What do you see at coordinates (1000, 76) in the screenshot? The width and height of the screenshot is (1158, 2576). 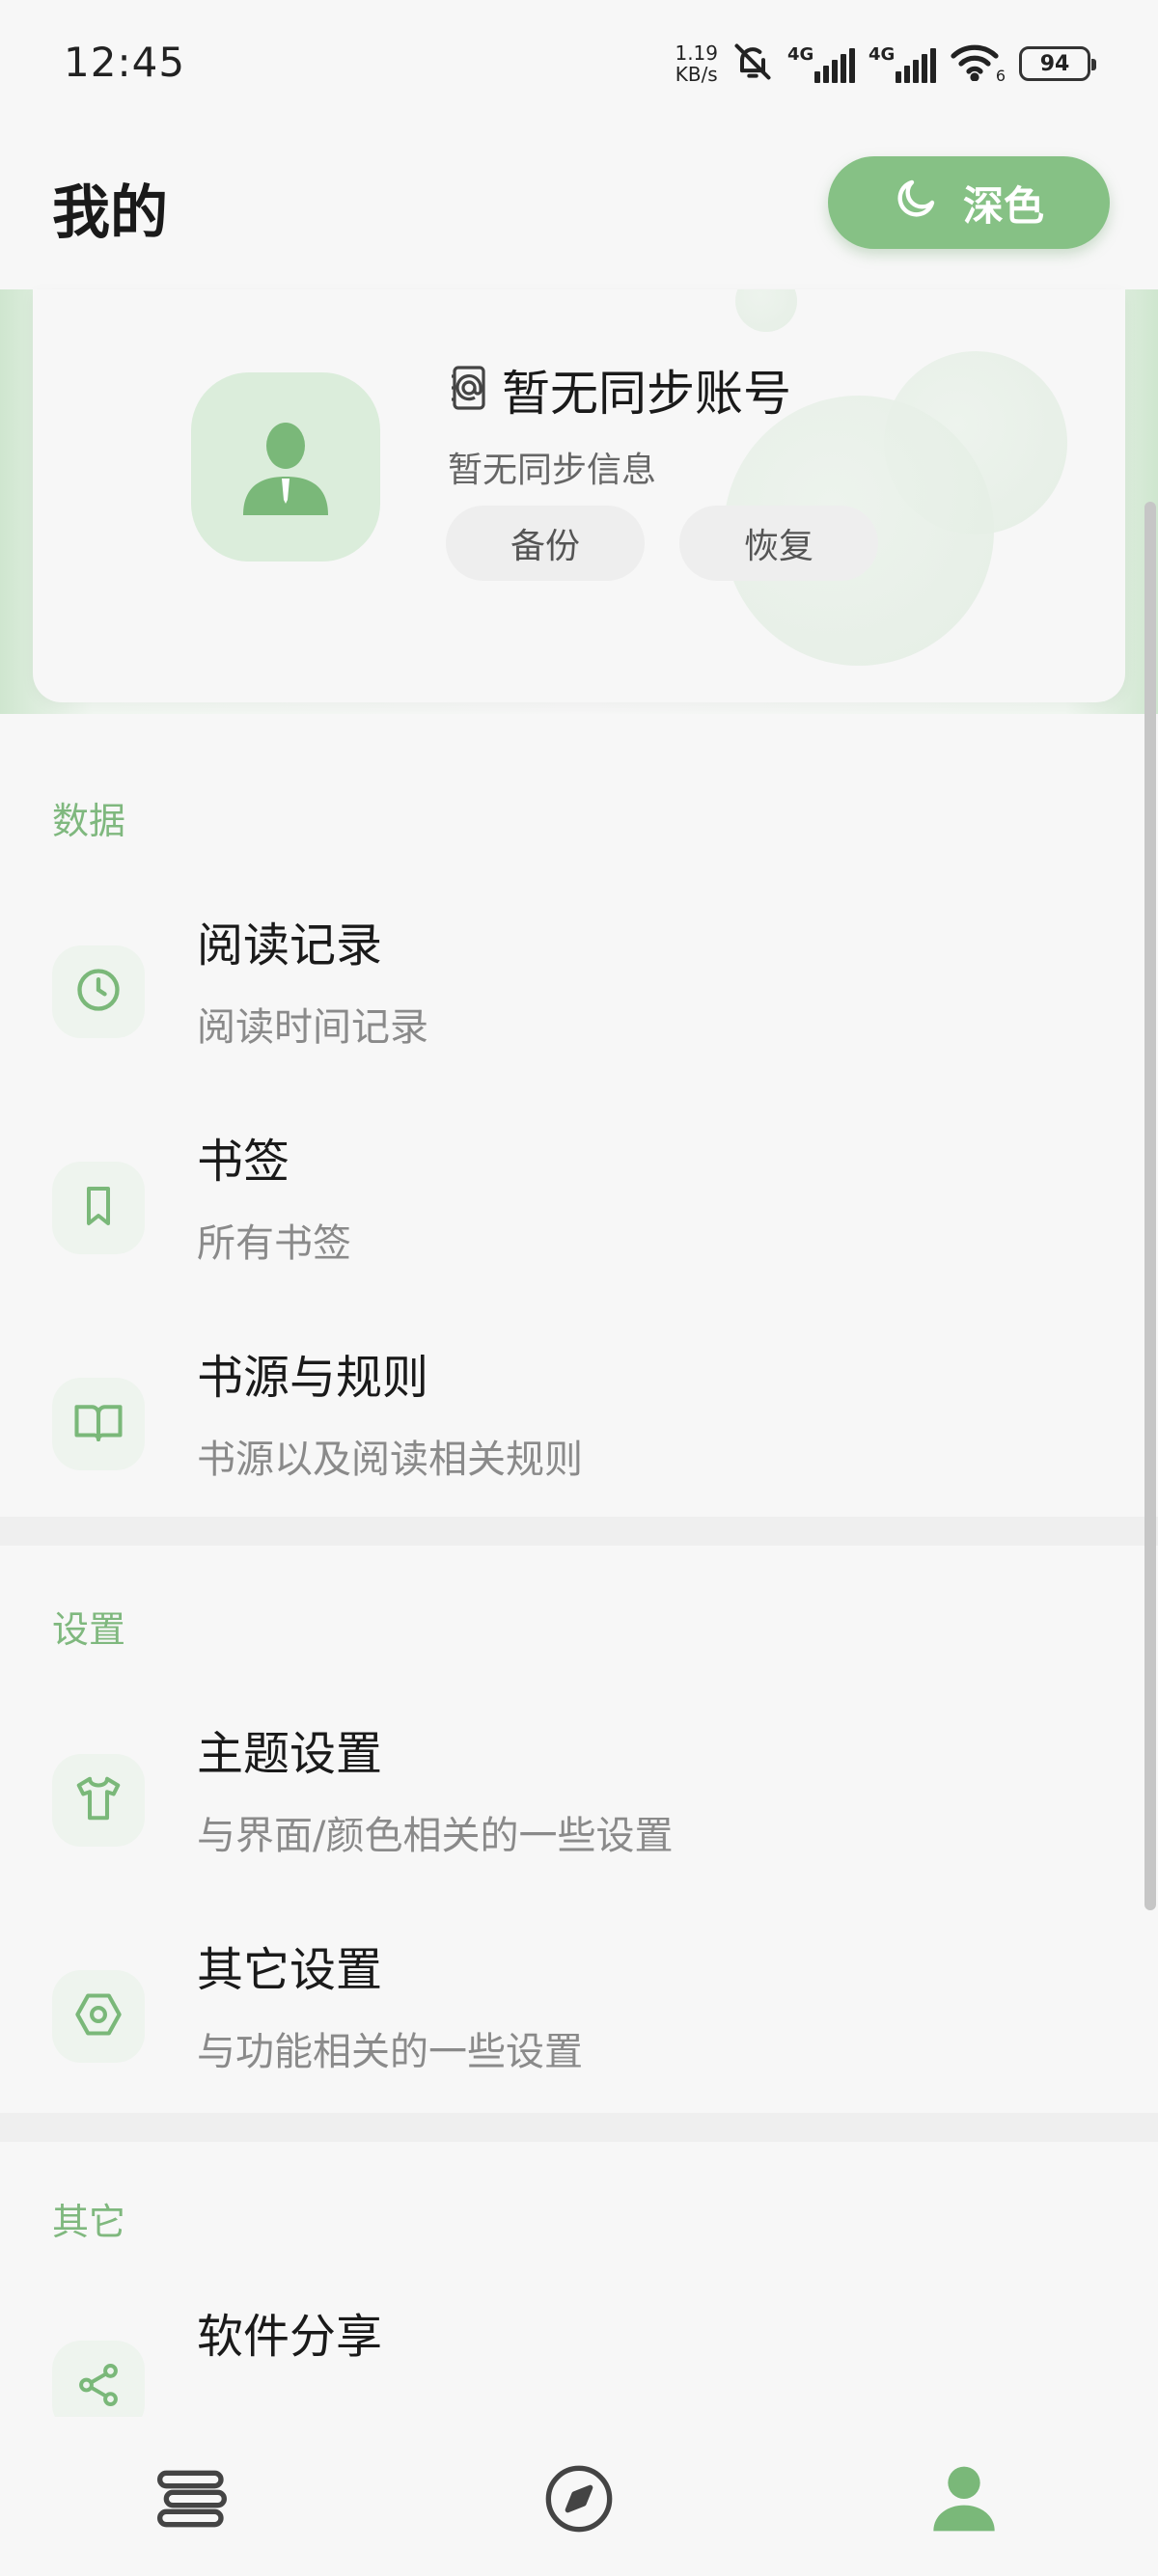 I see `wifi-sub-label: 6` at bounding box center [1000, 76].